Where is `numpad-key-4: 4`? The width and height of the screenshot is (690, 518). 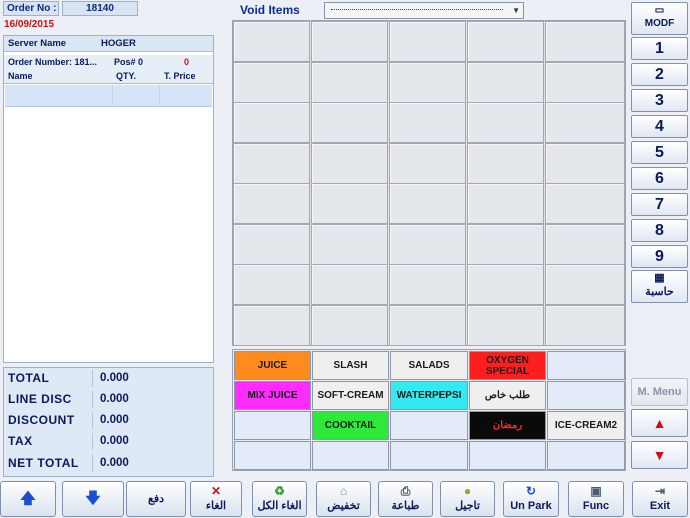 numpad-key-4: 4 is located at coordinates (659, 126).